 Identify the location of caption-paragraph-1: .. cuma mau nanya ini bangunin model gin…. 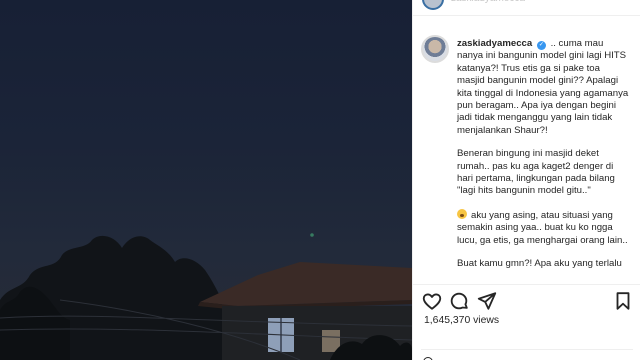
(543, 87).